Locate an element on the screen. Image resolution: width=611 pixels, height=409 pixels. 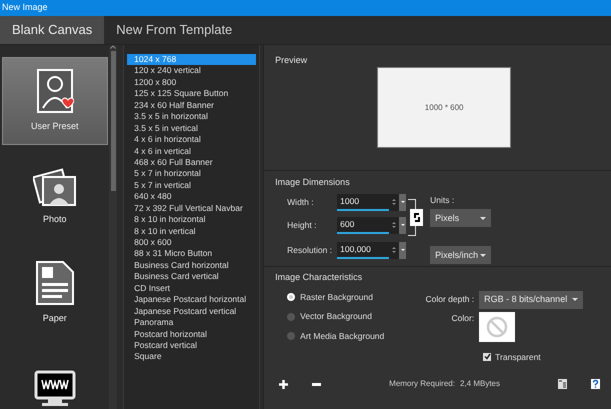
checkbox-label: Transparent is located at coordinates (518, 357).